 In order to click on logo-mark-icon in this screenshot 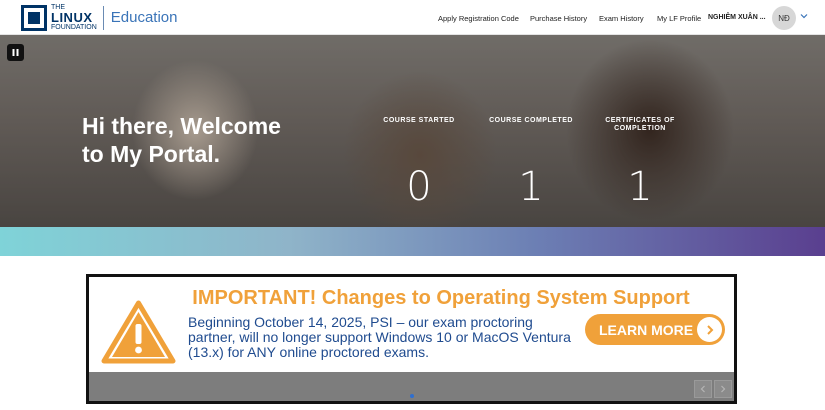, I will do `click(34, 17)`.